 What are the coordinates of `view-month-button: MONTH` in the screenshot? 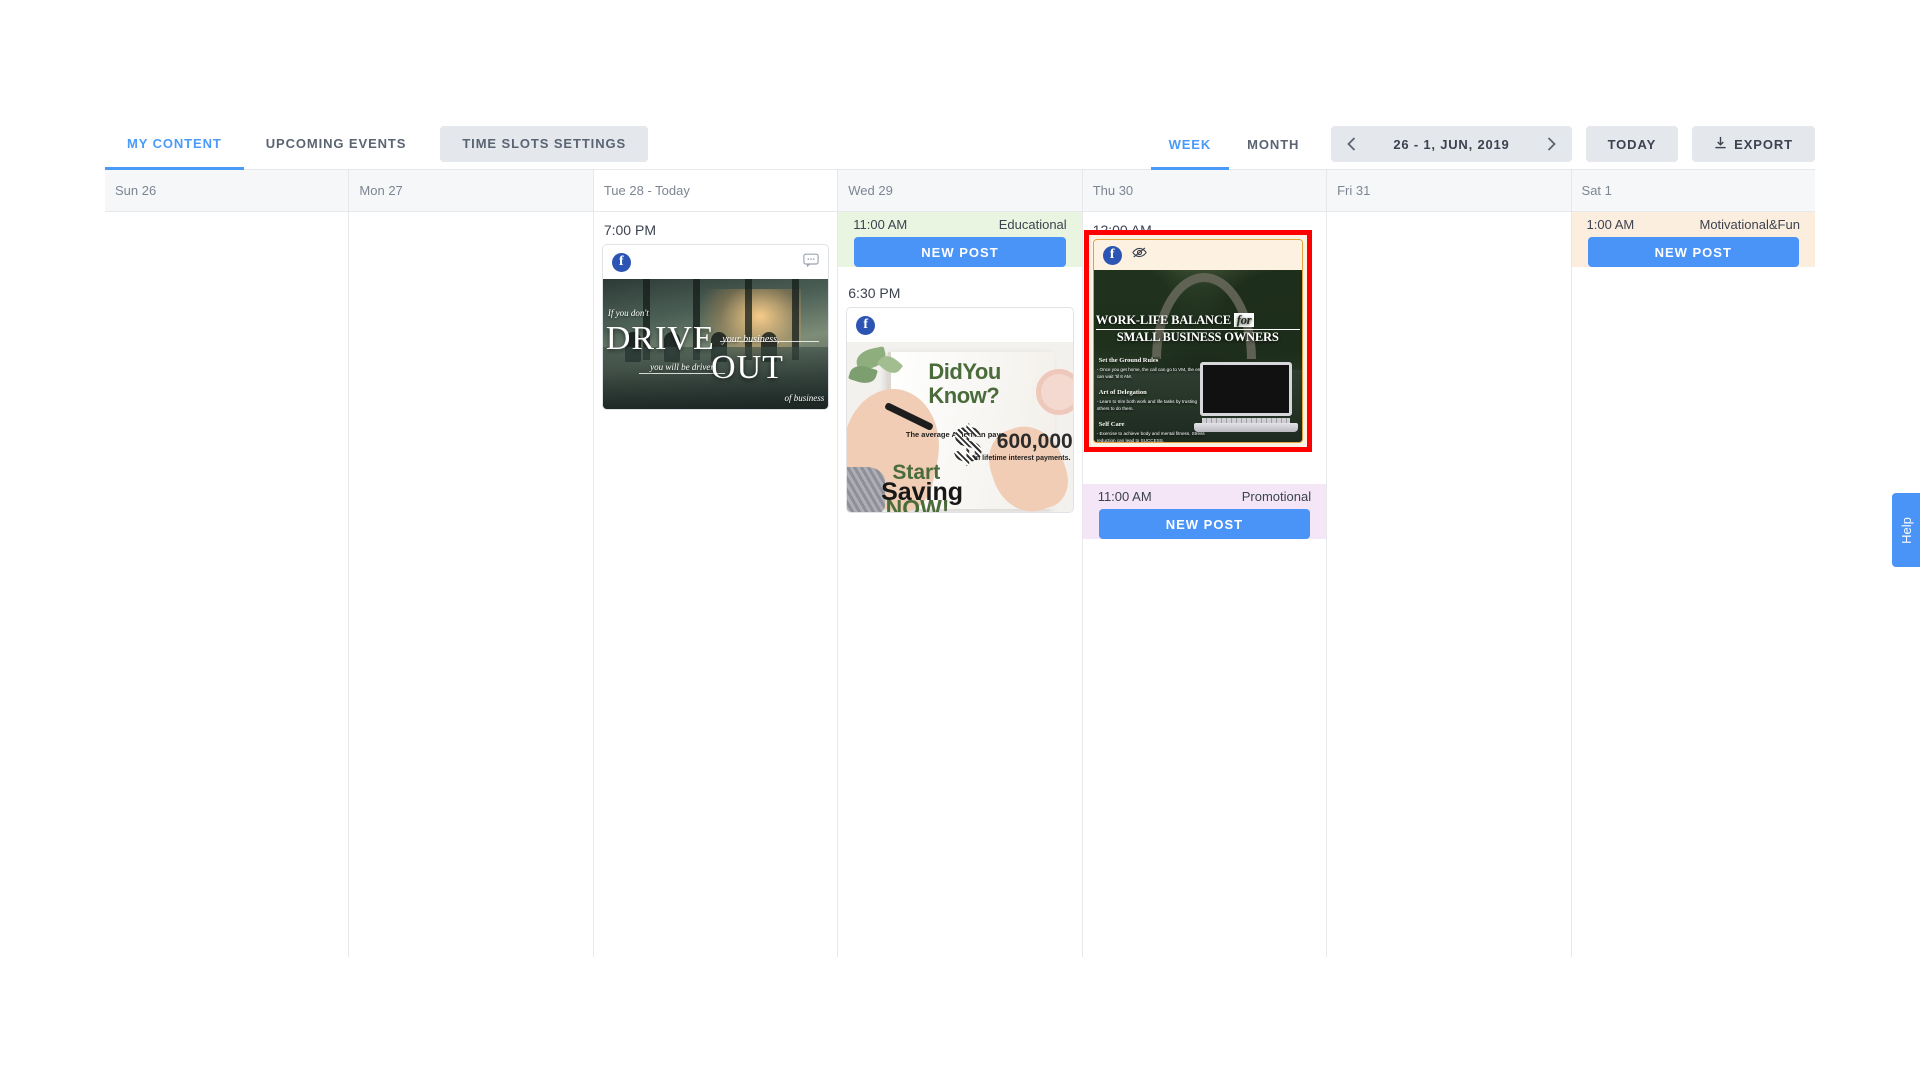 It's located at (1273, 144).